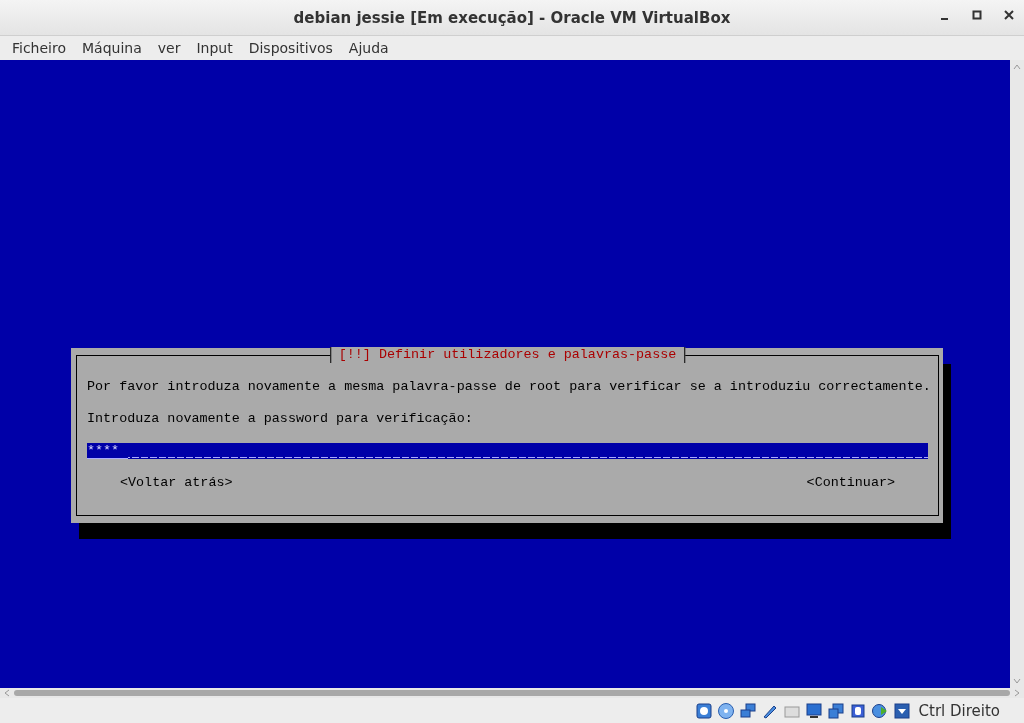 The image size is (1024, 723). What do you see at coordinates (857, 710) in the screenshot?
I see `chip-icon` at bounding box center [857, 710].